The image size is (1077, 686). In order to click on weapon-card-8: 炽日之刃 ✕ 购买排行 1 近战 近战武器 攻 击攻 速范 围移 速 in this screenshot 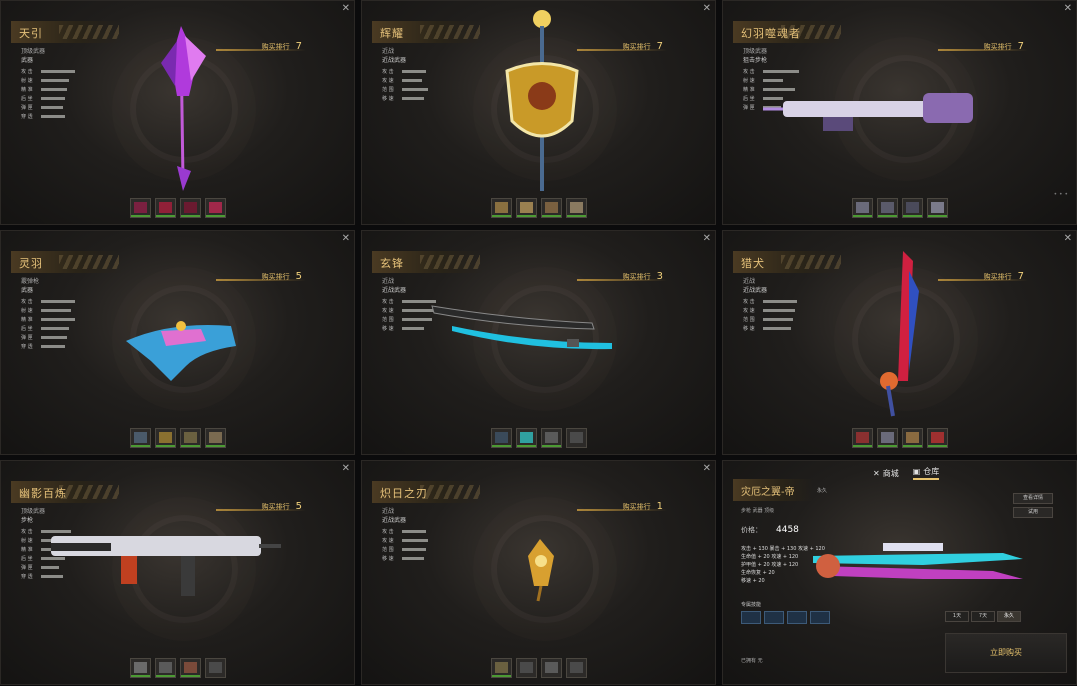, I will do `click(538, 572)`.